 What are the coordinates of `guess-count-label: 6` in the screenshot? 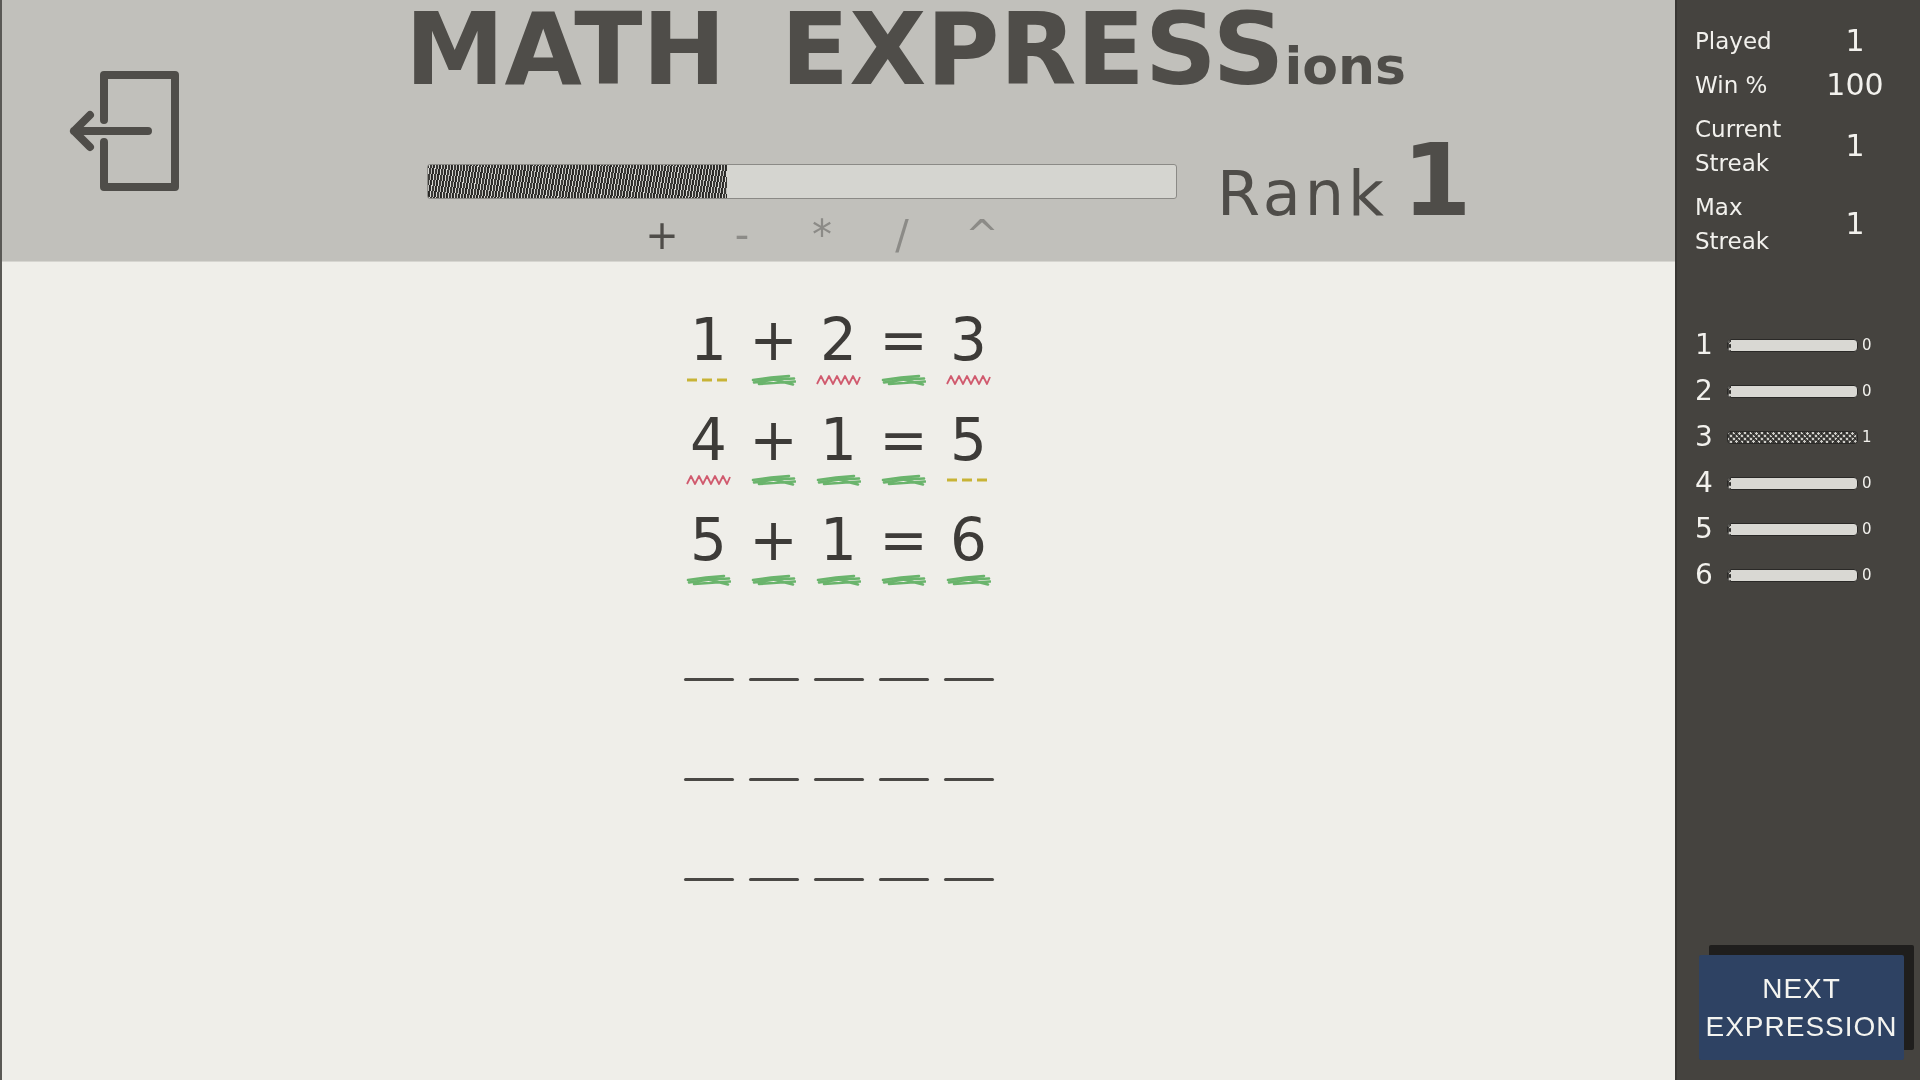 It's located at (1704, 575).